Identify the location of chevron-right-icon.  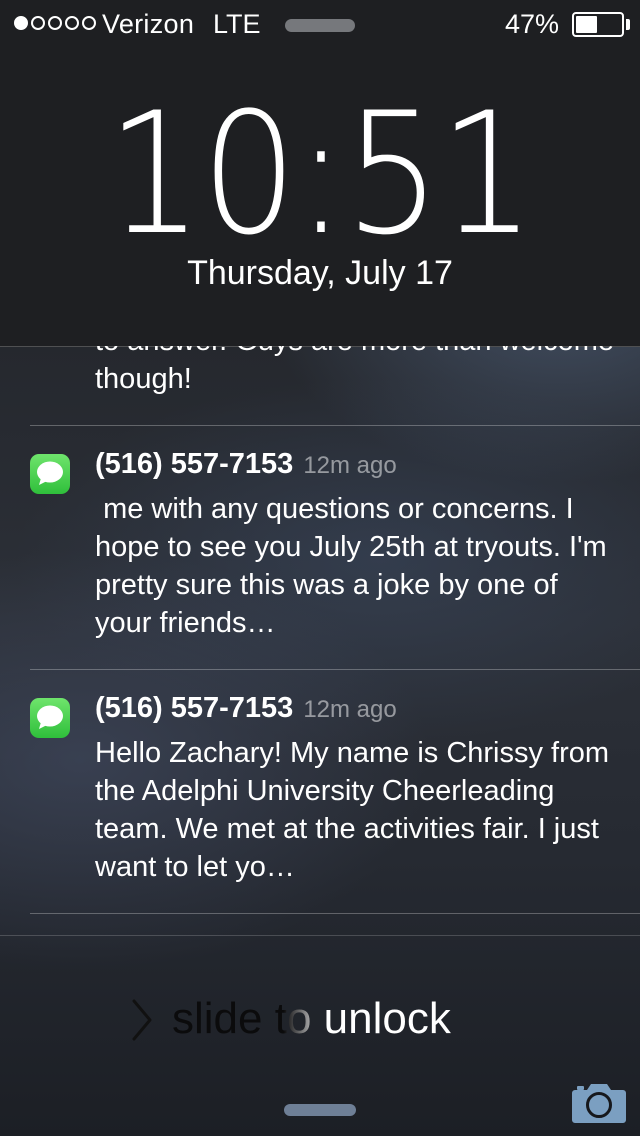
(142, 1020).